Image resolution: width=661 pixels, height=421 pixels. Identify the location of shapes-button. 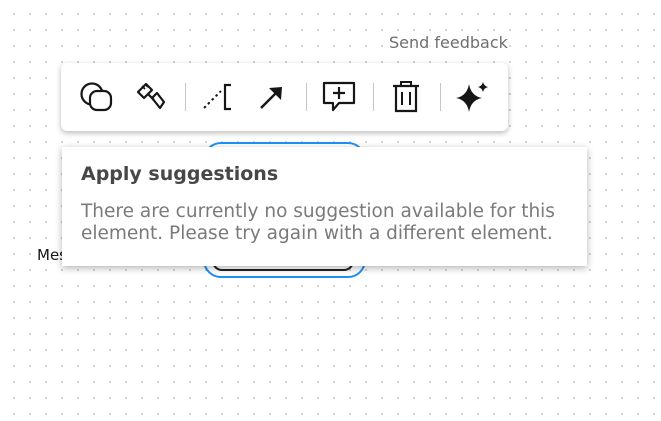
(97, 97).